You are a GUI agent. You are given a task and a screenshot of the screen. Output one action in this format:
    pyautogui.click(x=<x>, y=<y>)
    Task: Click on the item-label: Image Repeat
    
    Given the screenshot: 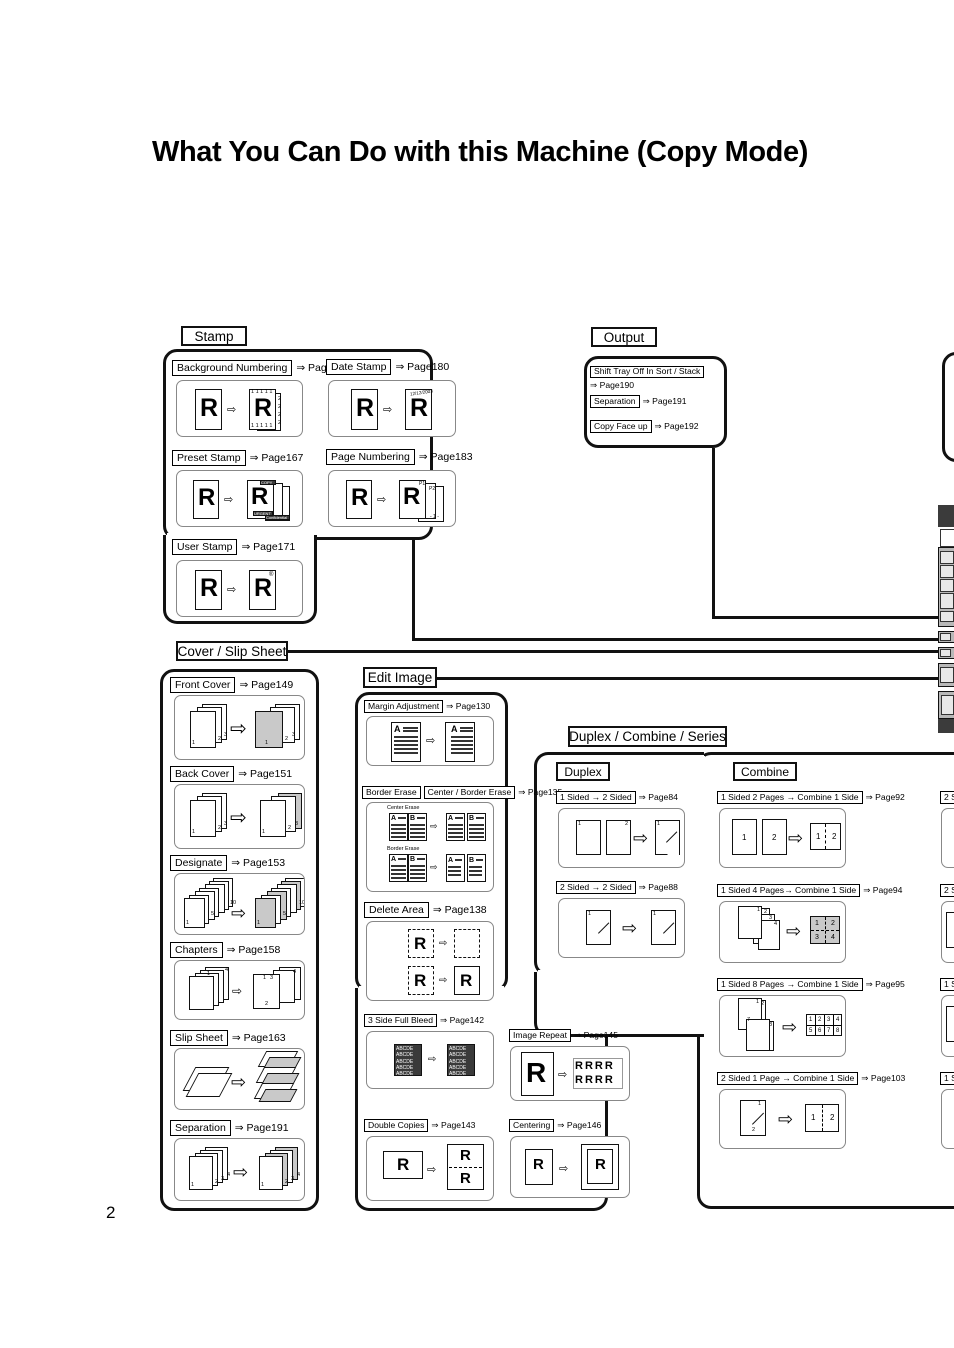 What is the action you would take?
    pyautogui.click(x=540, y=1035)
    